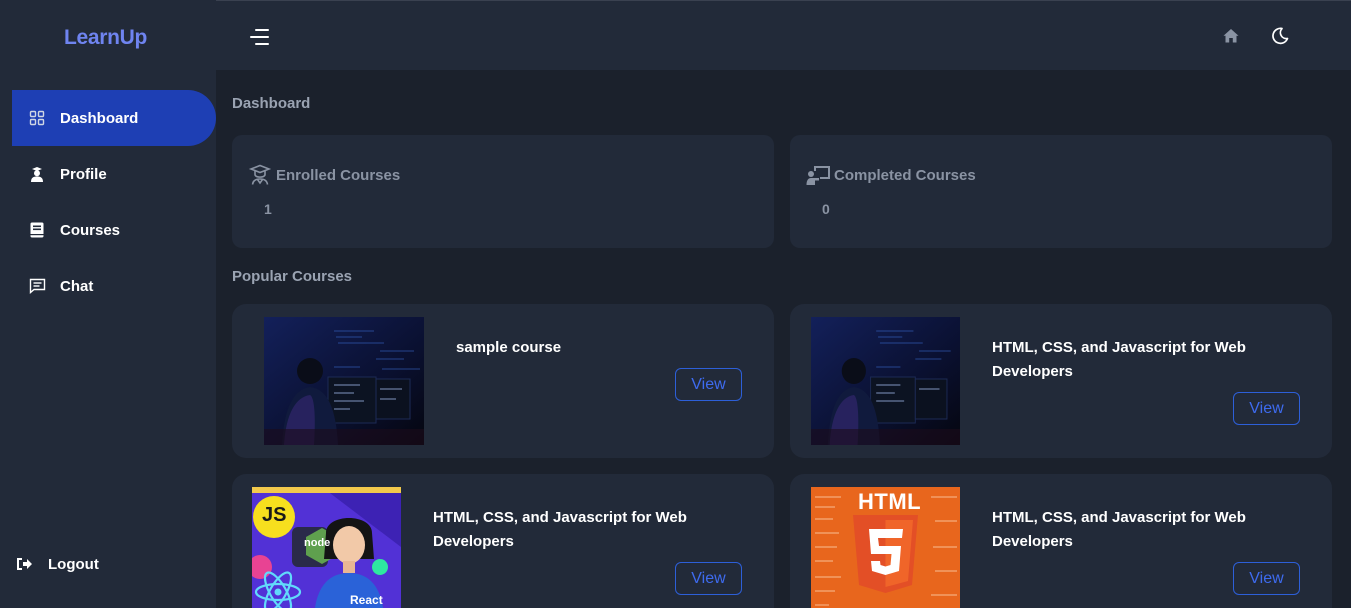 Image resolution: width=1351 pixels, height=608 pixels. I want to click on stat-header: Enrolled Courses, so click(324, 175).